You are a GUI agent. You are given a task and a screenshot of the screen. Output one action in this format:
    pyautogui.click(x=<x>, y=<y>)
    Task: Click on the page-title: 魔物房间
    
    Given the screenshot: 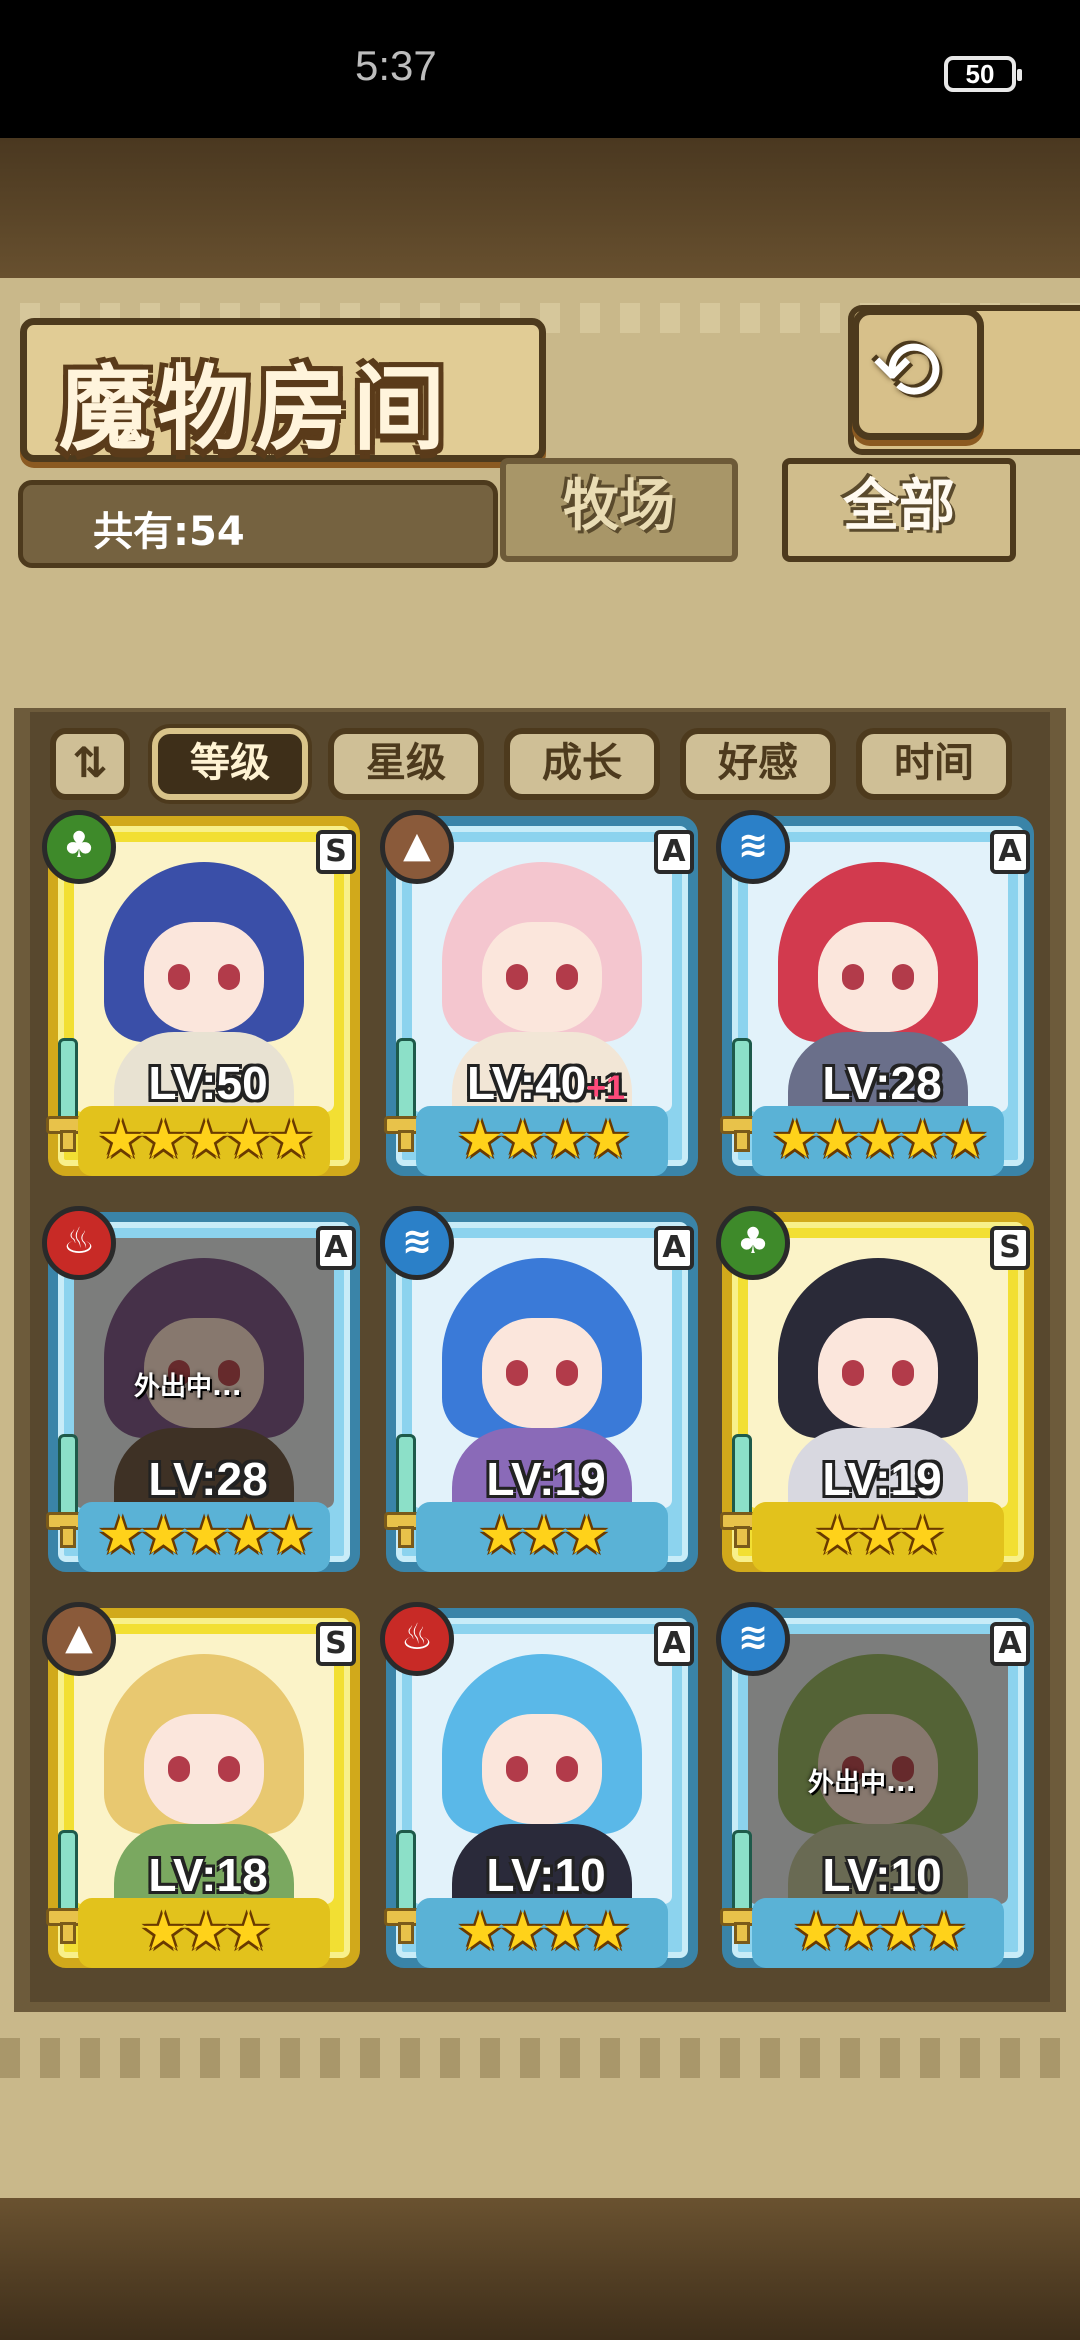 What is the action you would take?
    pyautogui.click(x=255, y=409)
    